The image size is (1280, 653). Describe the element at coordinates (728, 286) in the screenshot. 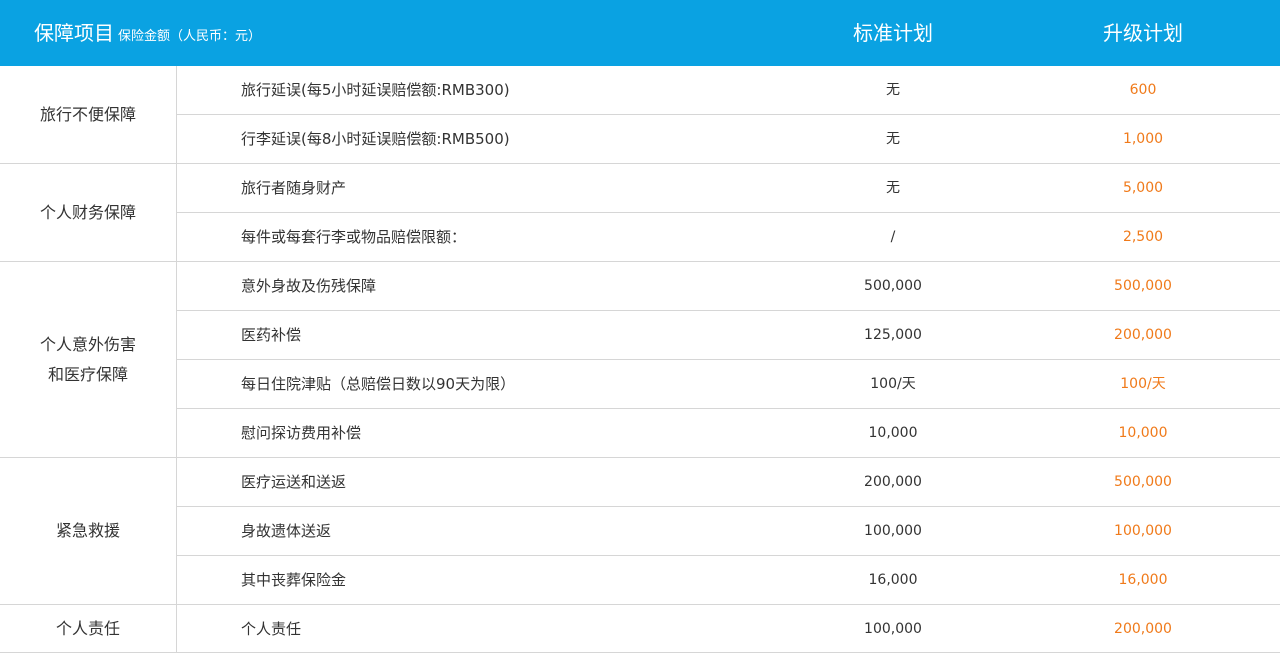

I see `table-row: 意外身故及伤残保障 500,000 500,000` at that location.